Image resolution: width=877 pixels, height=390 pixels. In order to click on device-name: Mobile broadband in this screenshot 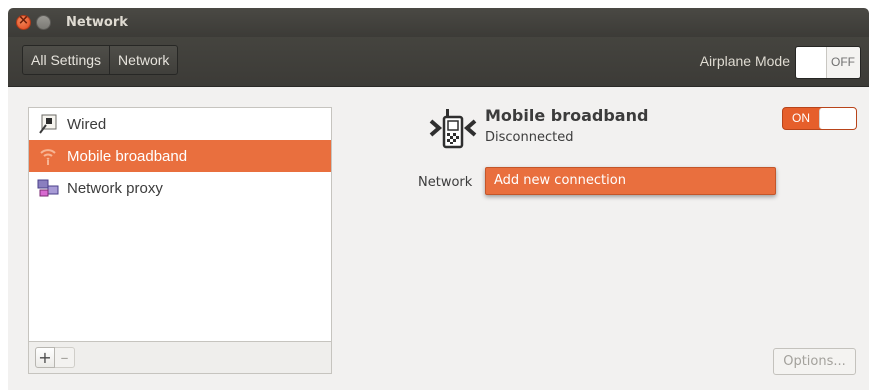, I will do `click(567, 115)`.